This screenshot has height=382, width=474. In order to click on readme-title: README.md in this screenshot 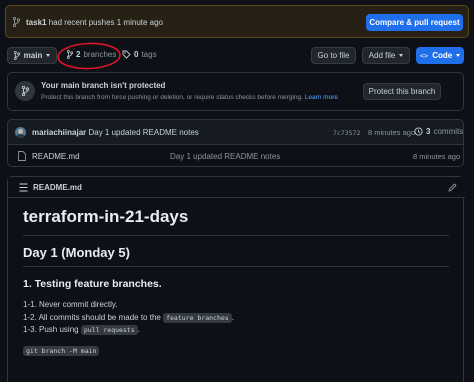, I will do `click(57, 187)`.